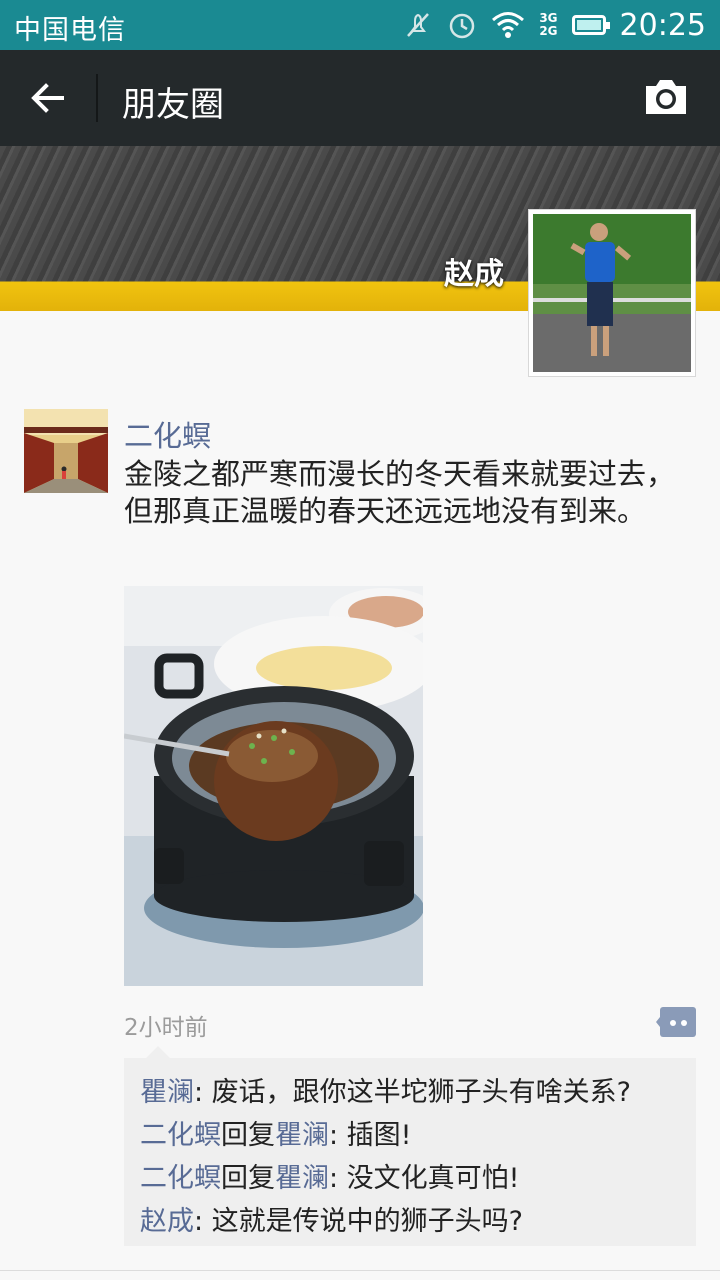 Image resolution: width=720 pixels, height=1280 pixels. I want to click on wifi-icon, so click(508, 25).